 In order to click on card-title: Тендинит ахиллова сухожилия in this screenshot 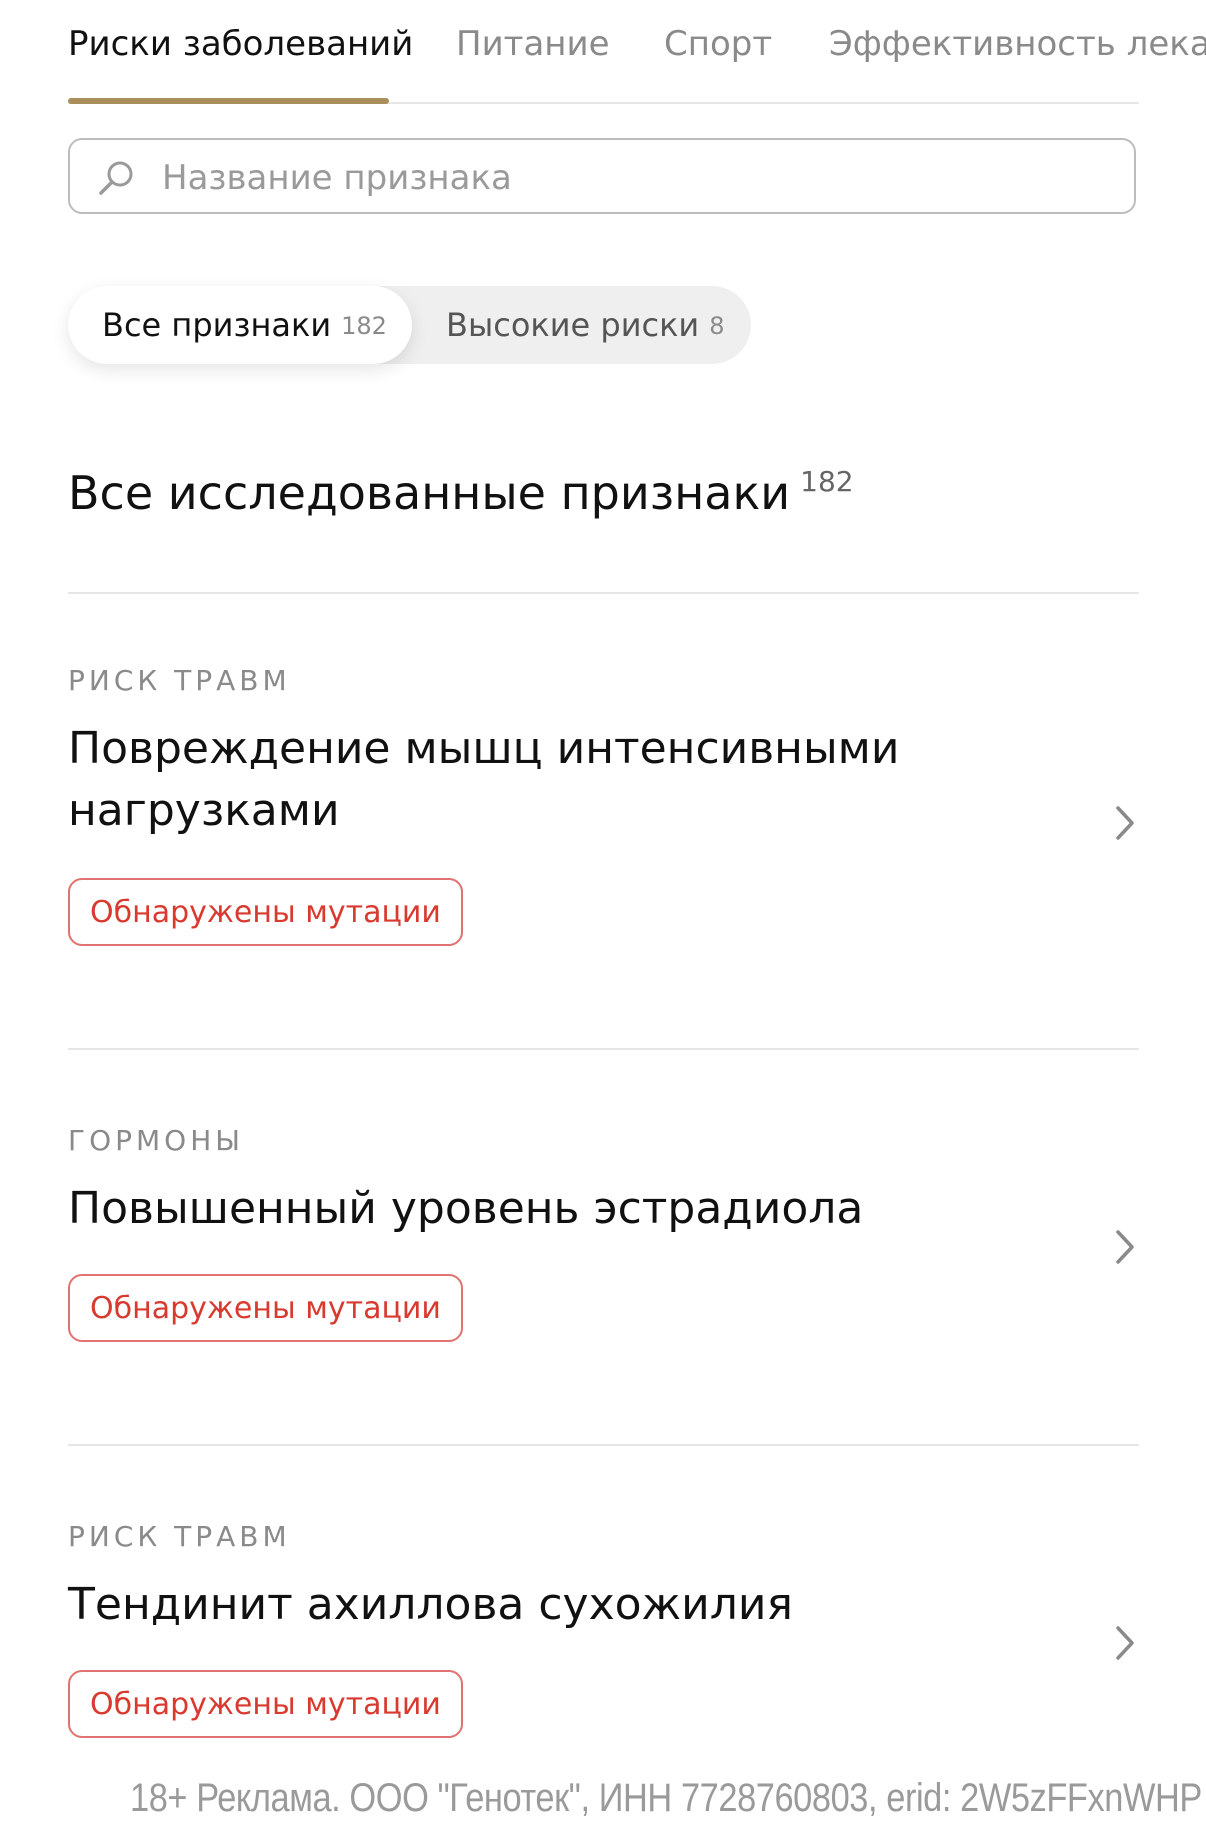, I will do `click(430, 1604)`.